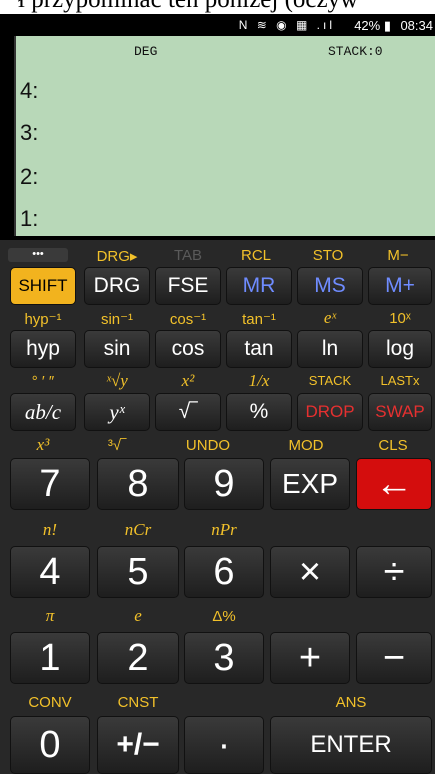  What do you see at coordinates (138, 745) in the screenshot?
I see `sign-toggle-button: +/−` at bounding box center [138, 745].